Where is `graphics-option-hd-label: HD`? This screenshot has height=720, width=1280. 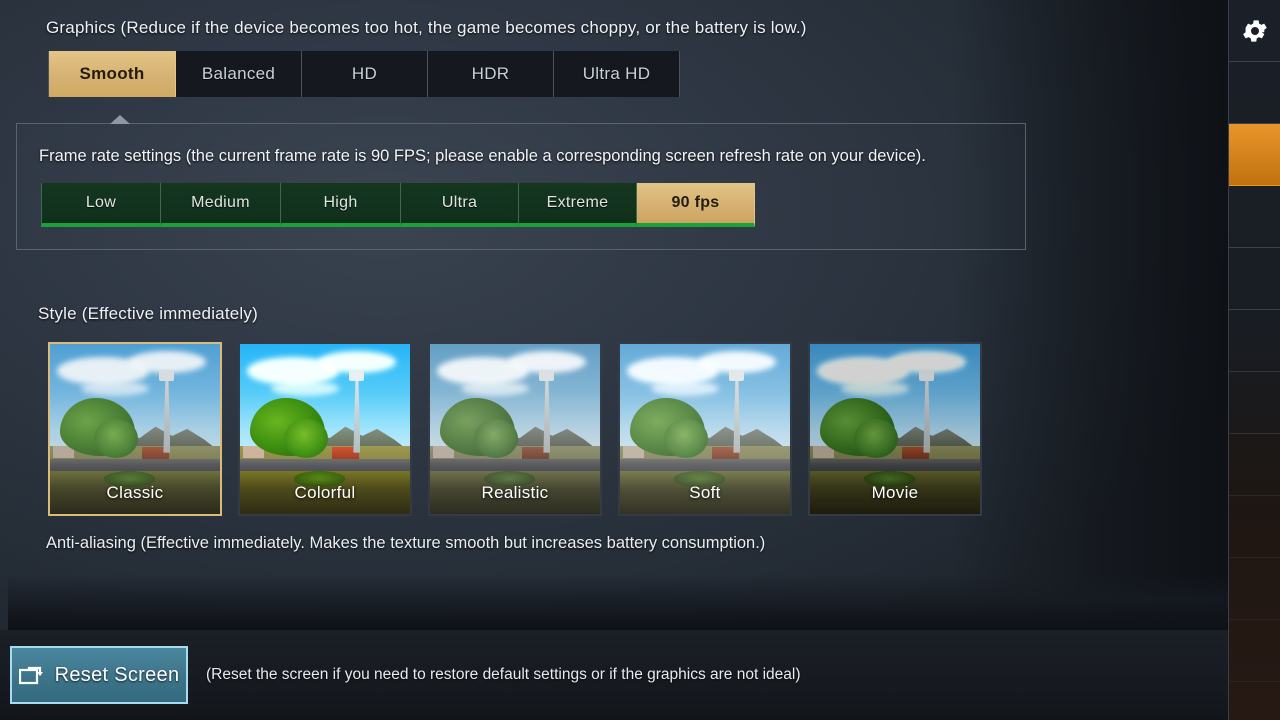
graphics-option-hd-label: HD is located at coordinates (364, 73).